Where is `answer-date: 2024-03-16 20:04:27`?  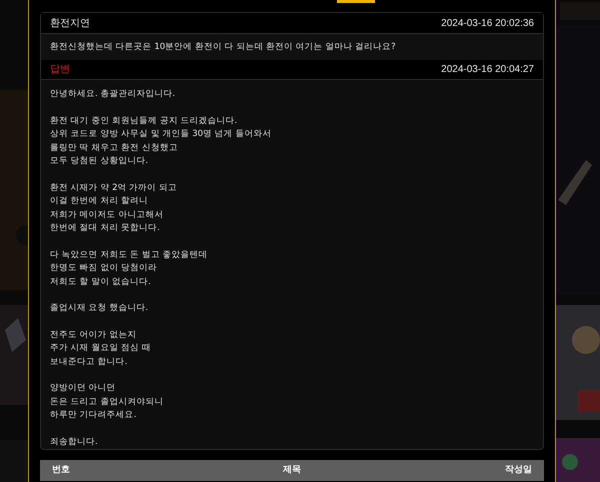 answer-date: 2024-03-16 20:04:27 is located at coordinates (487, 70).